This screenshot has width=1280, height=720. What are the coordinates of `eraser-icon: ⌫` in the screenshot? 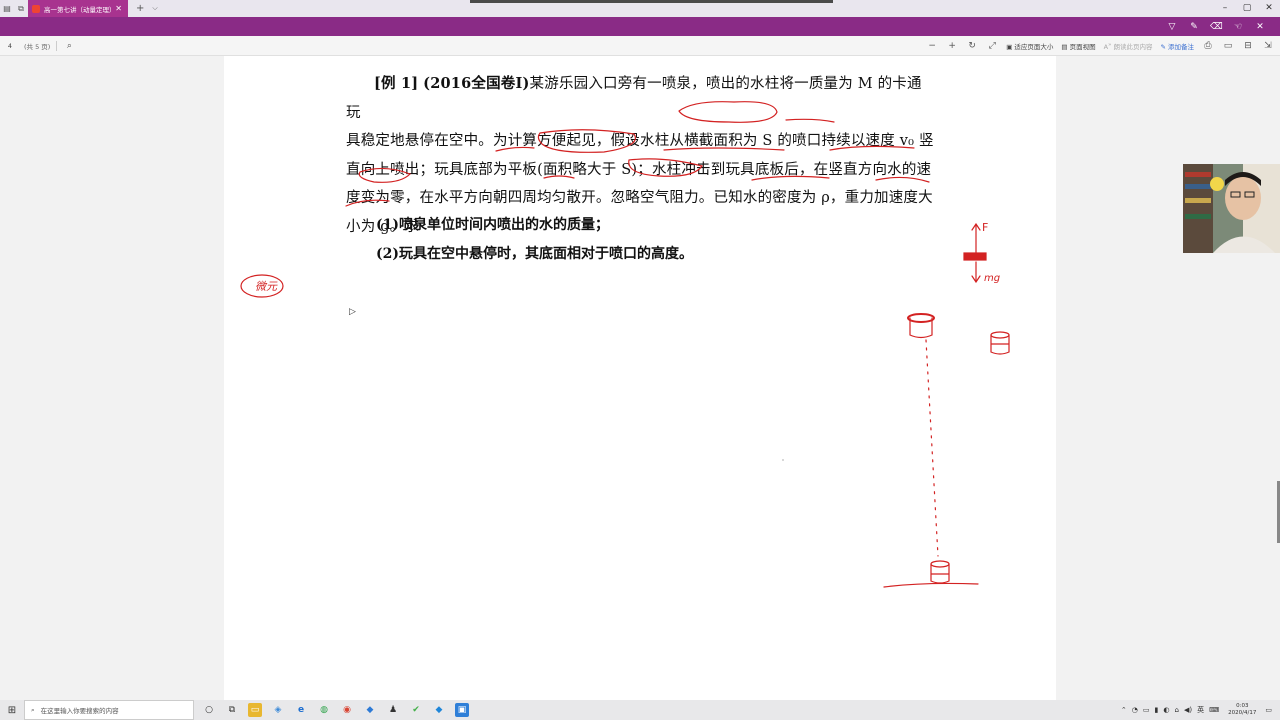 It's located at (1216, 27).